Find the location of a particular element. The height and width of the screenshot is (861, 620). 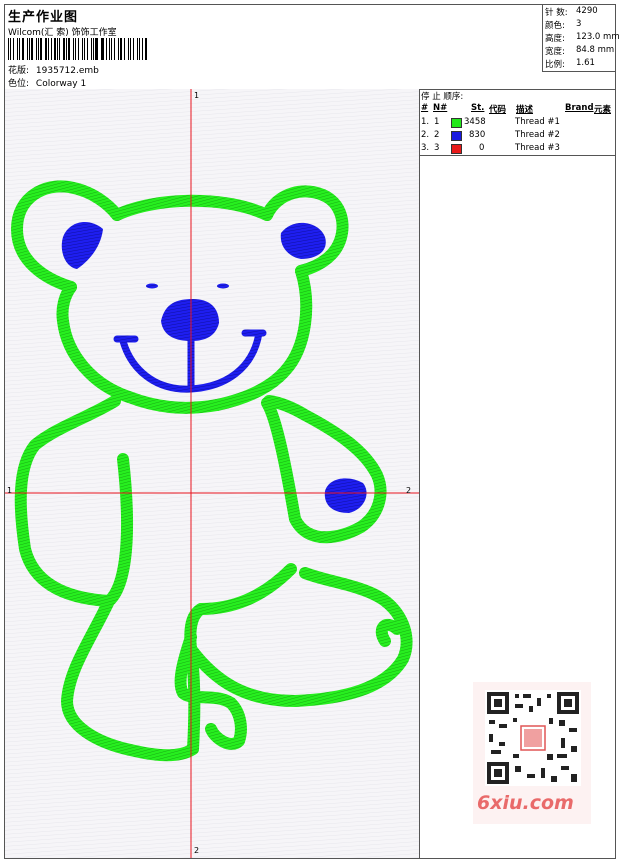

design-file-label: 花版: is located at coordinates (19, 71).